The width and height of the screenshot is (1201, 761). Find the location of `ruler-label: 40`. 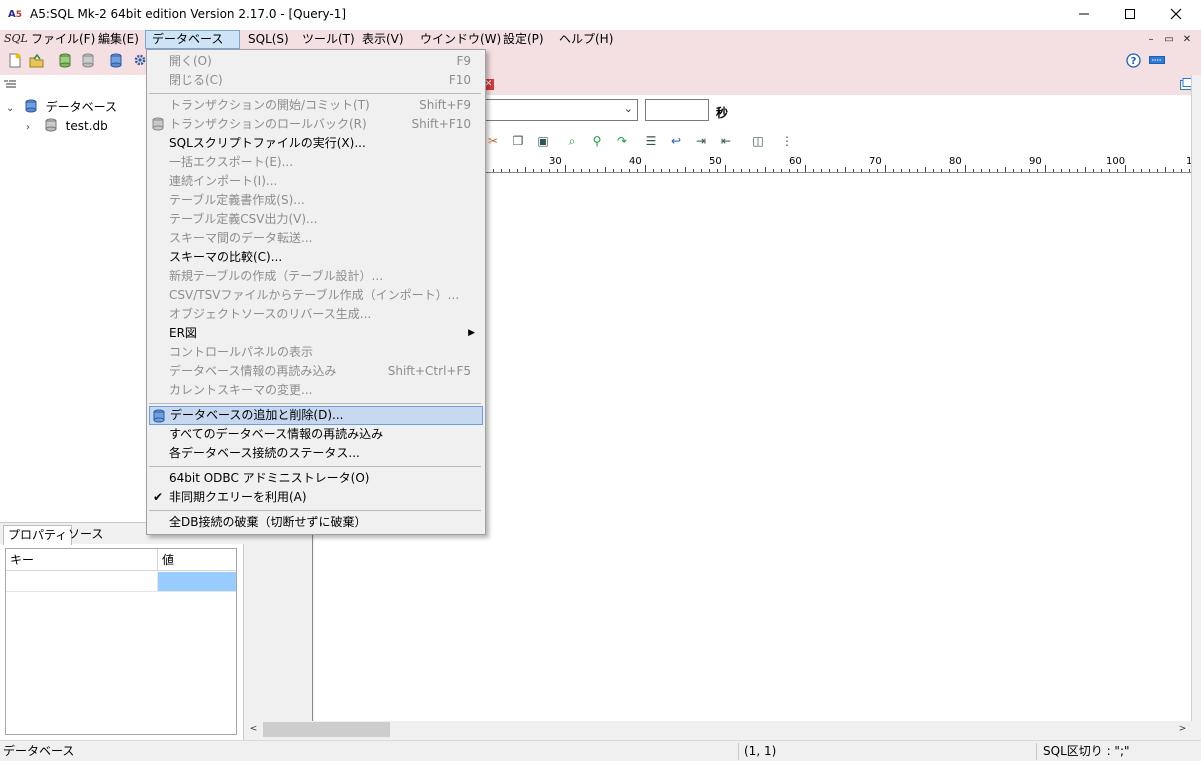

ruler-label: 40 is located at coordinates (635, 161).